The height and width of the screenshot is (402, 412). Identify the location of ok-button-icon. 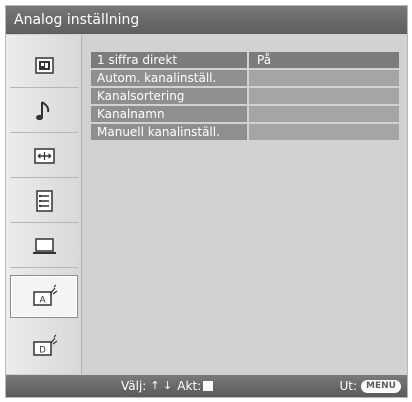
(208, 386).